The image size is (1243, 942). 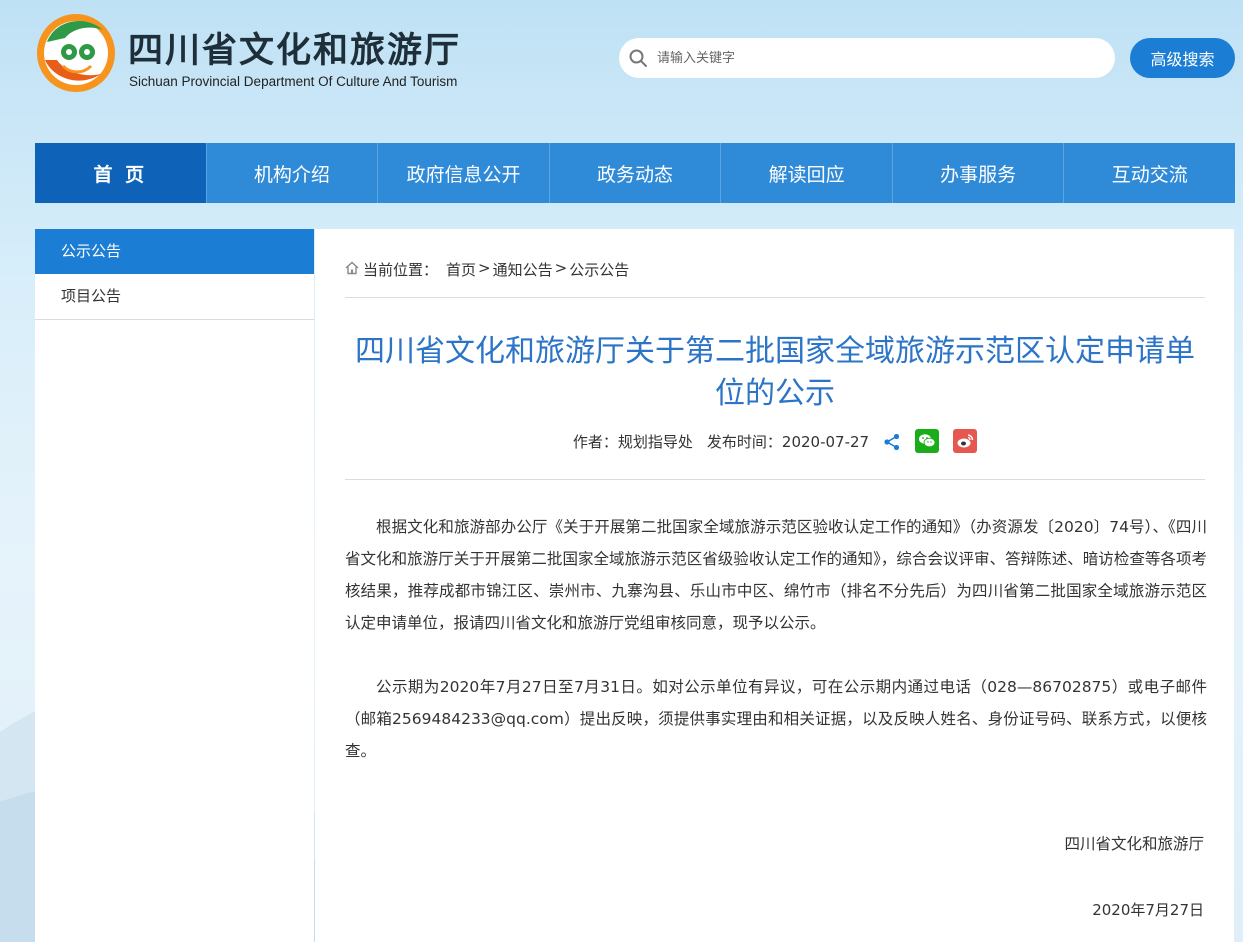 What do you see at coordinates (523, 269) in the screenshot?
I see `breadcrumb-notices: 通知公告` at bounding box center [523, 269].